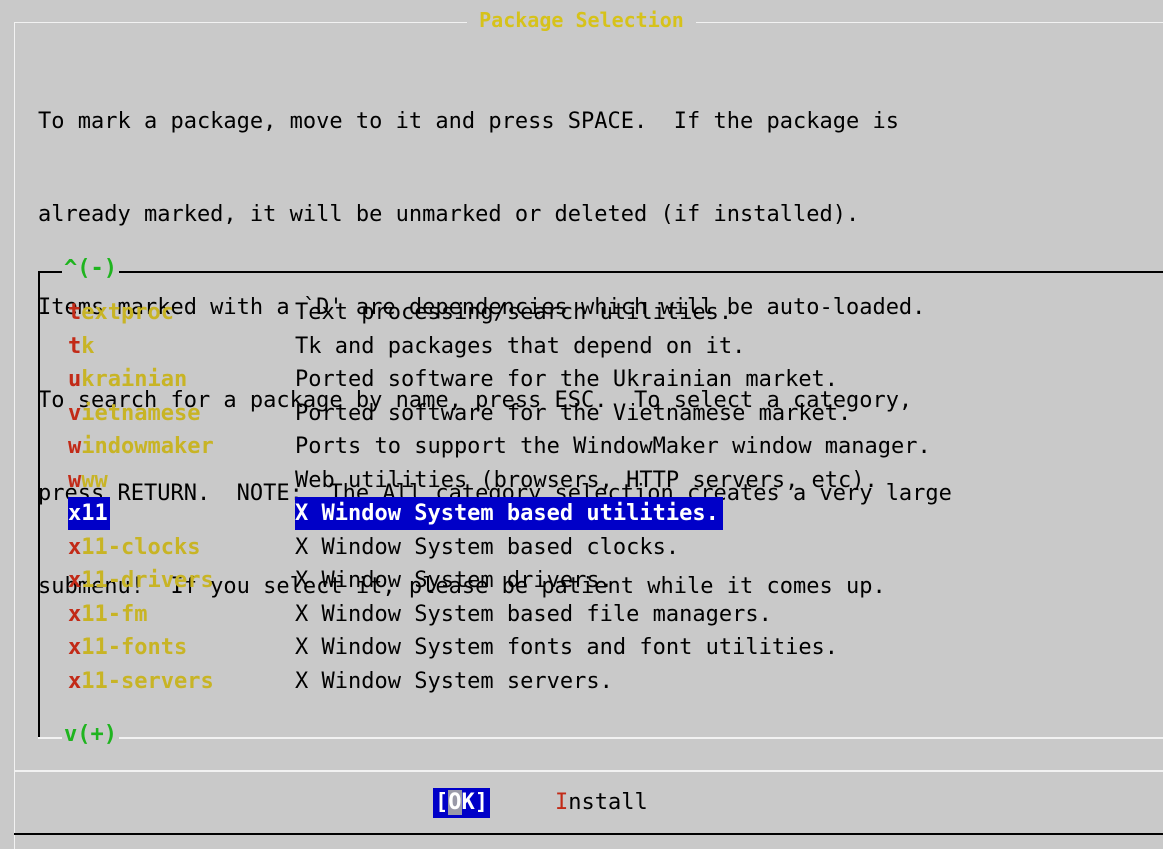  What do you see at coordinates (39, 504) in the screenshot?
I see `list-left-border` at bounding box center [39, 504].